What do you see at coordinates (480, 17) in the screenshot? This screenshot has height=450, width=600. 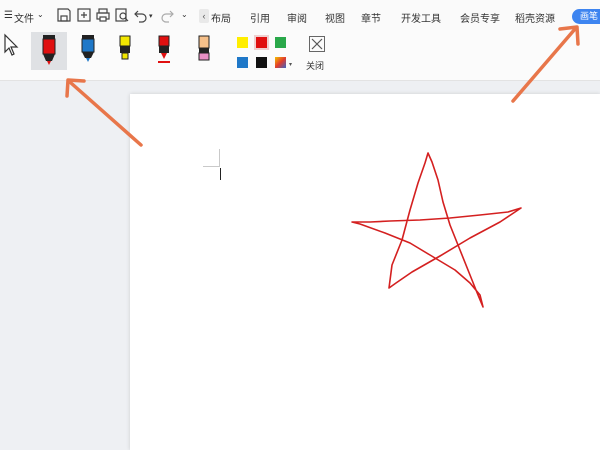 I see `tab-member: 会员专享` at bounding box center [480, 17].